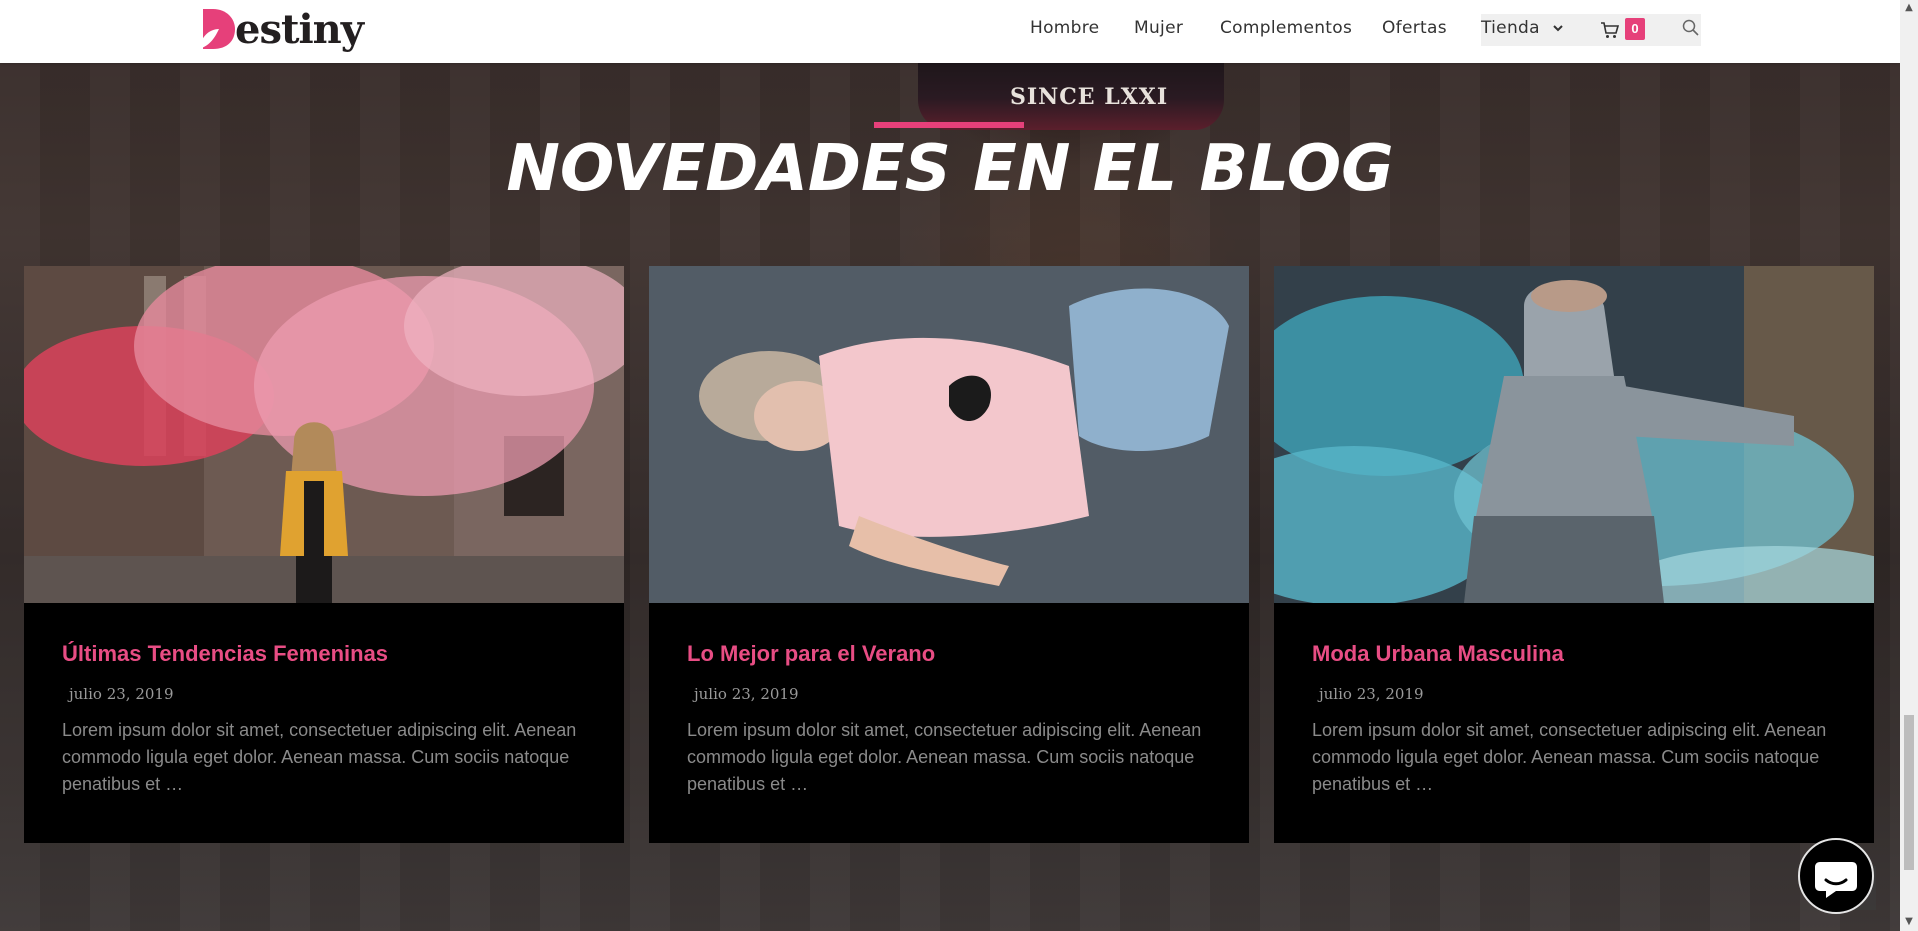 The image size is (1918, 931). Describe the element at coordinates (1414, 28) in the screenshot. I see `nav-item-ofertas: Ofertas` at that location.